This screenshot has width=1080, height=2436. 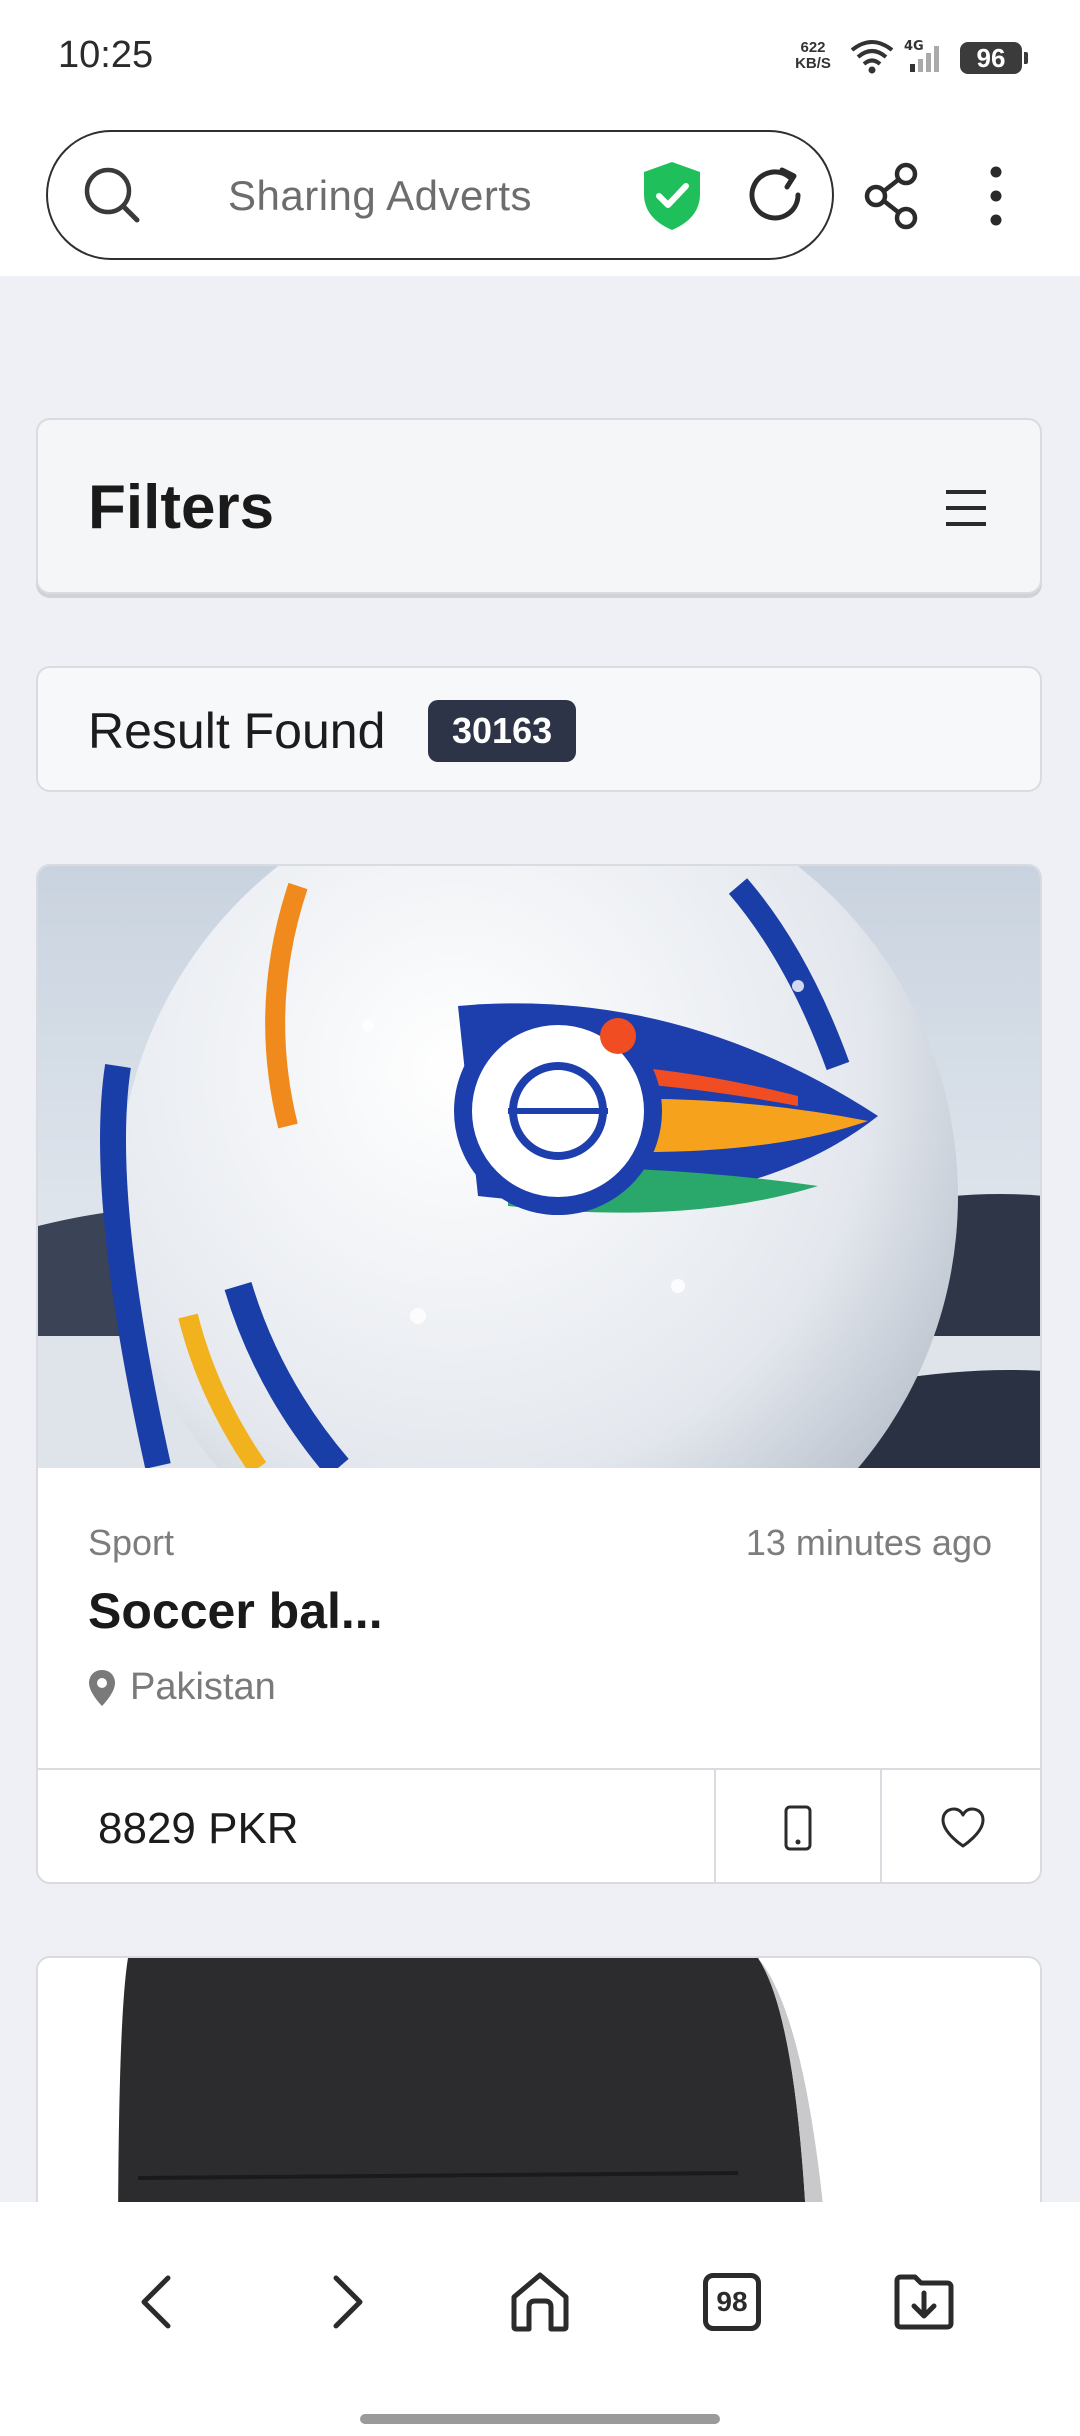 I want to click on downloads-button, so click(x=924, y=2302).